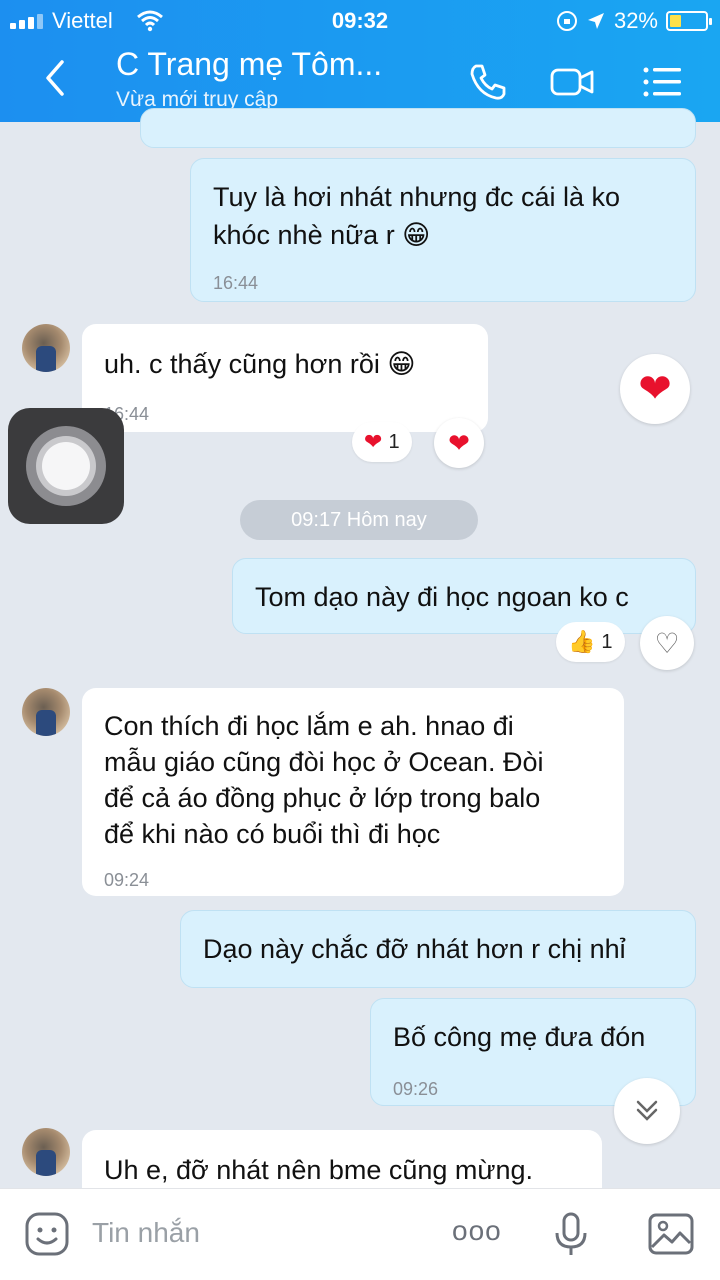 This screenshot has width=720, height=1280. I want to click on message-text: khóc nhè nữa r 😁, so click(322, 235).